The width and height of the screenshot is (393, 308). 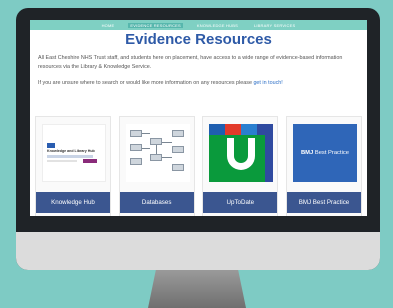 I want to click on uptodate-color-band, so click(x=241, y=129).